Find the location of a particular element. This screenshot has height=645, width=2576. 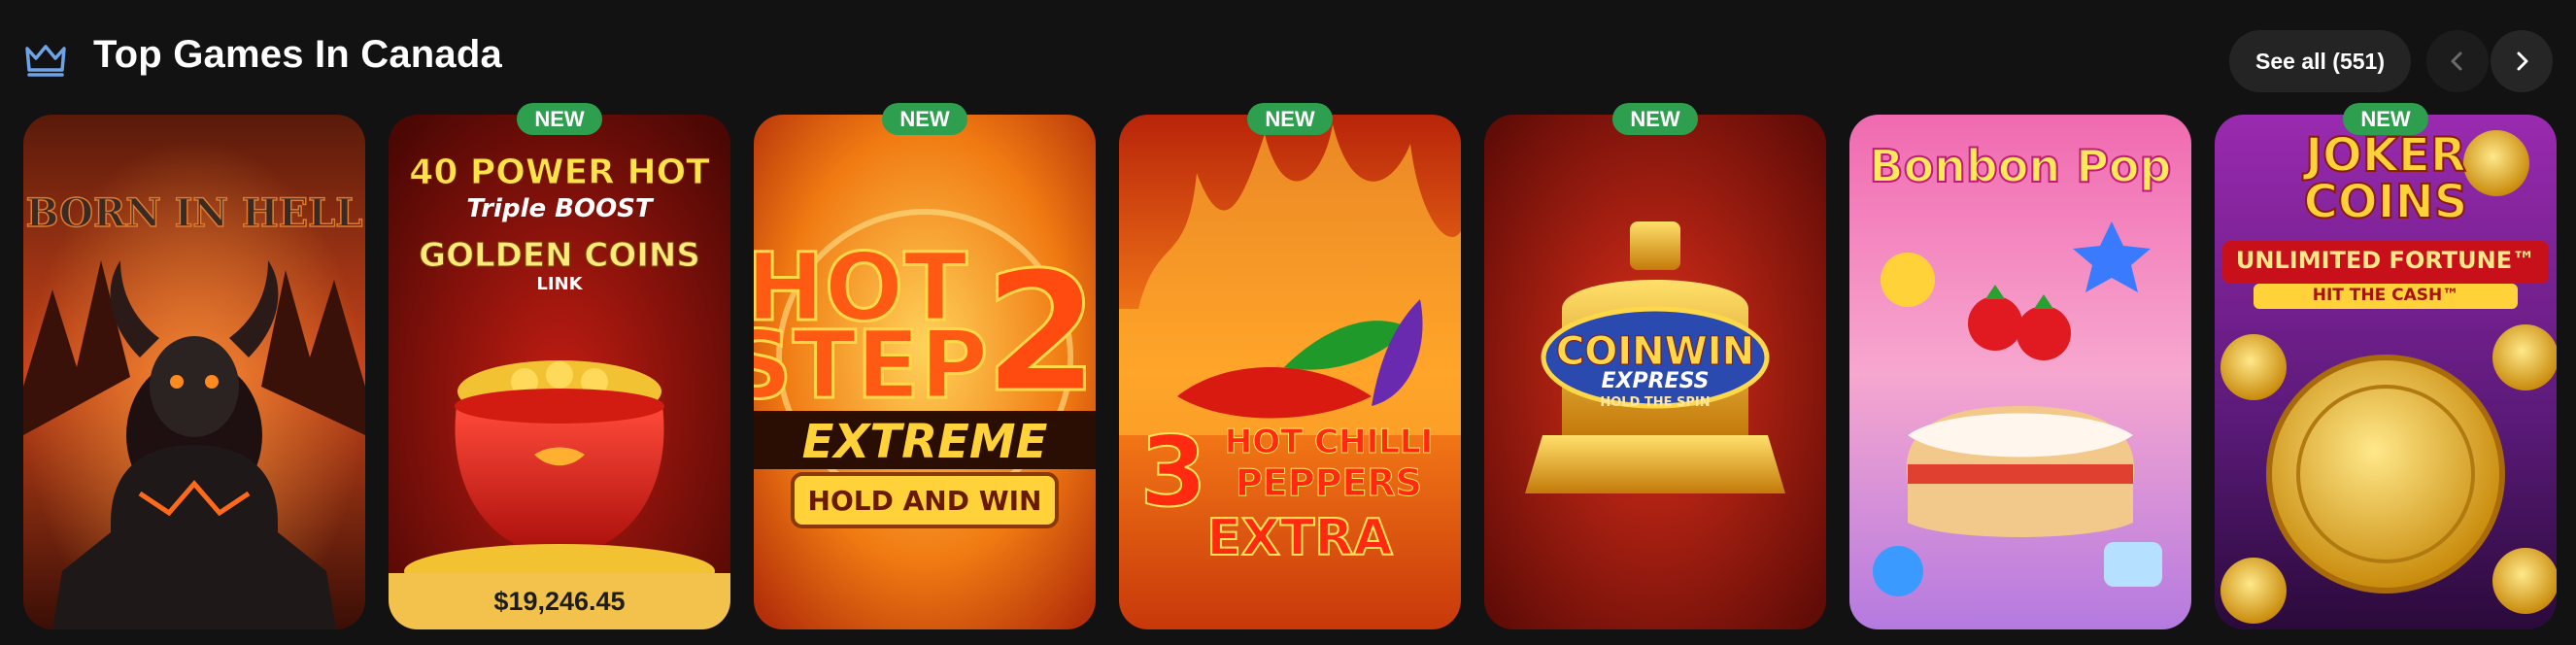

game-title-line: EXTRA is located at coordinates (1299, 538).